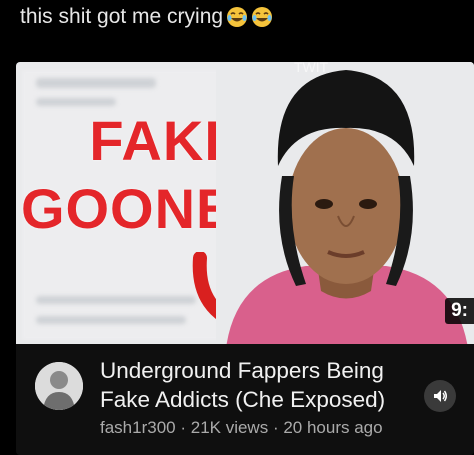 The height and width of the screenshot is (455, 474). I want to click on thumbnail-watermark: TWIT, so click(311, 68).